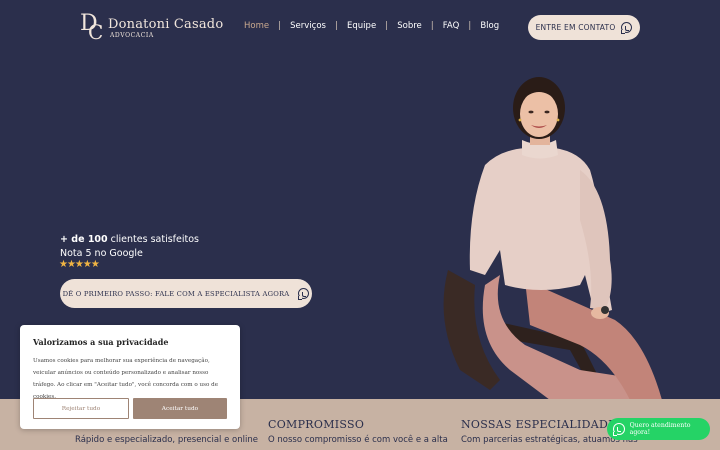  I want to click on logo-text: Donatoni Casado ADVOCACIA, so click(165, 28).